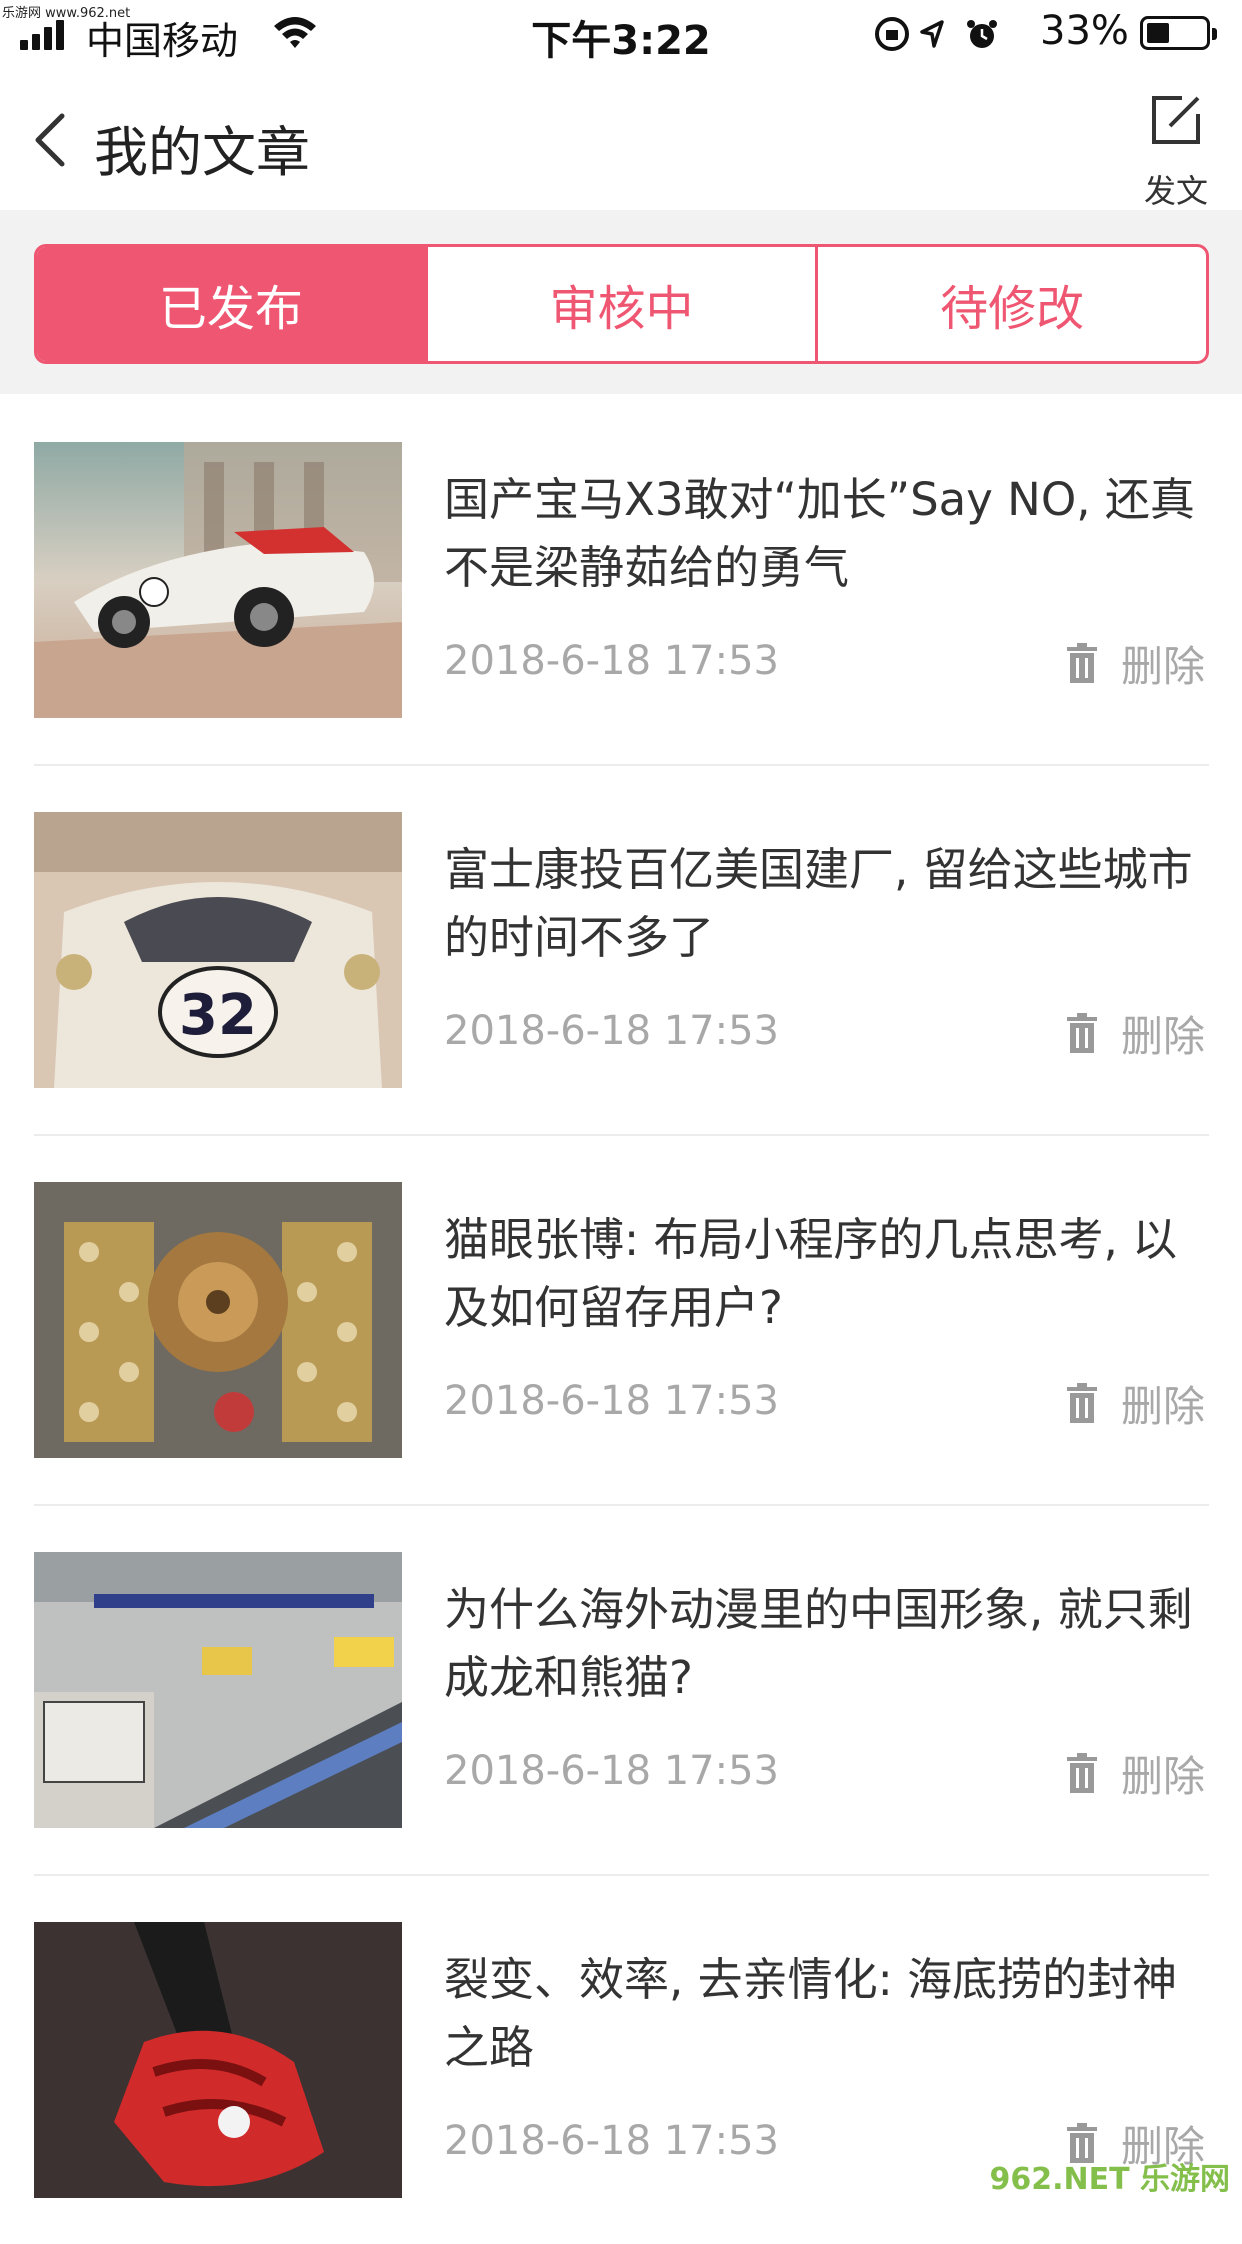 Image resolution: width=1242 pixels, height=2244 pixels. I want to click on page-title: 我的文章, so click(202, 152).